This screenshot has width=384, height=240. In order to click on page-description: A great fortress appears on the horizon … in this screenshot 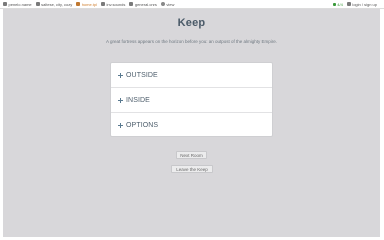, I will do `click(191, 41)`.